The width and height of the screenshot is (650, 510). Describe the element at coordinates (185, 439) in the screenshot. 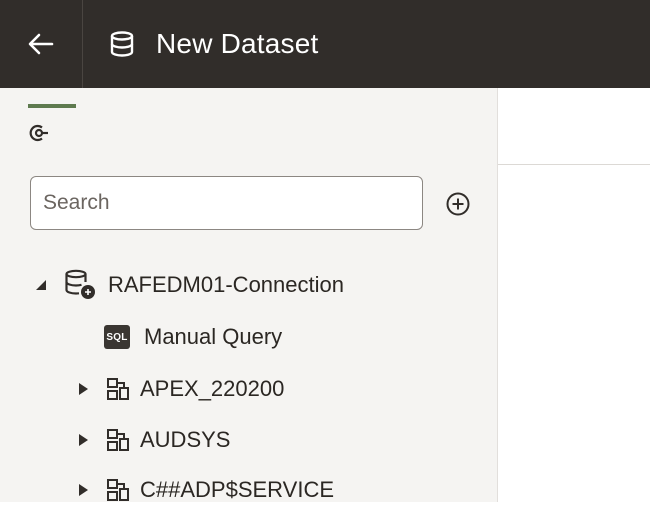

I see `tree-item-label: AUDSYS` at that location.